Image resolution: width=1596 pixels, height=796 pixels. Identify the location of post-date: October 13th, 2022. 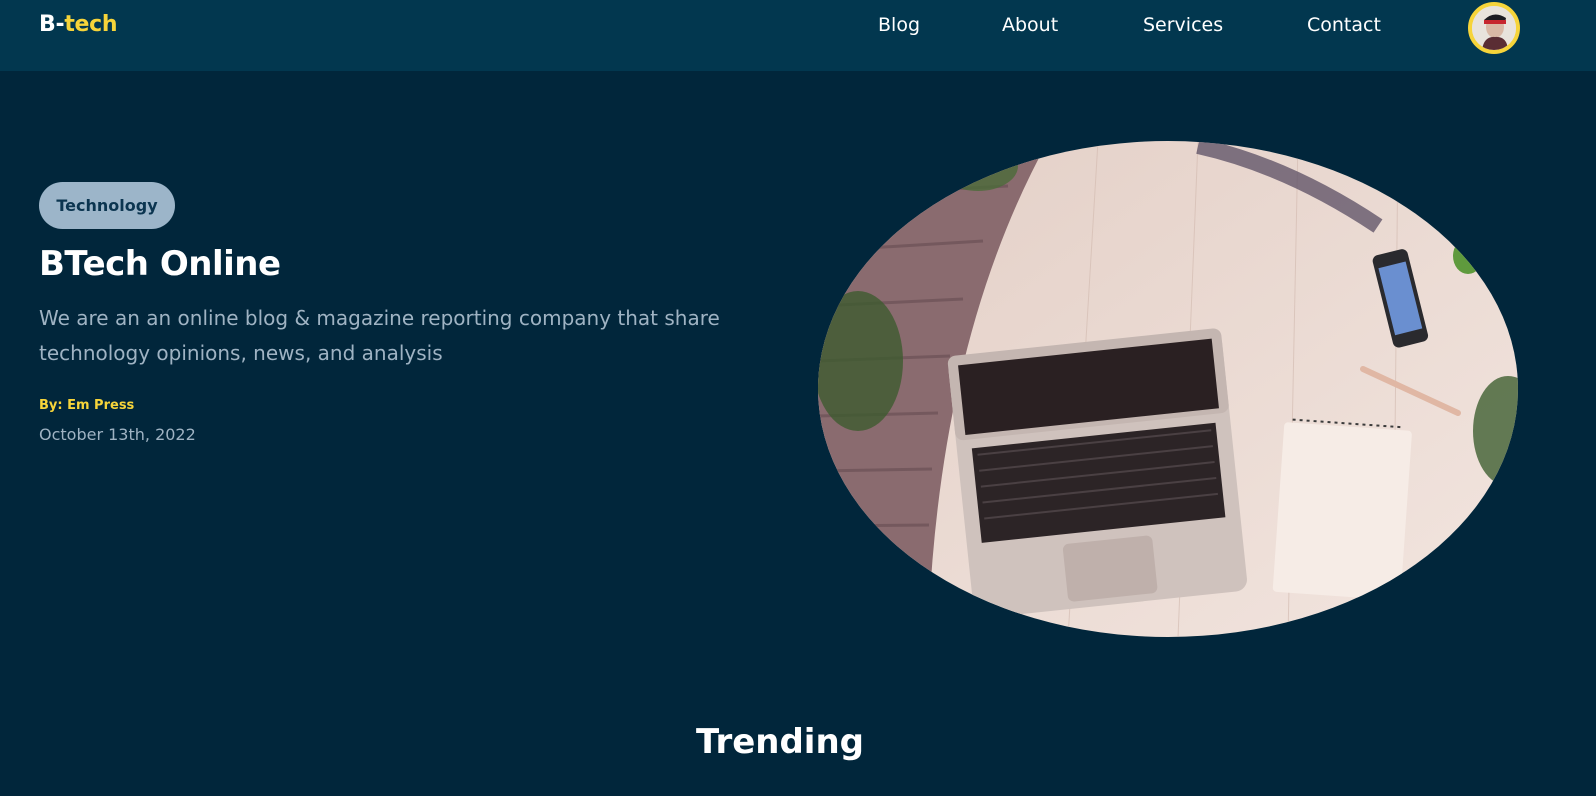
(117, 434).